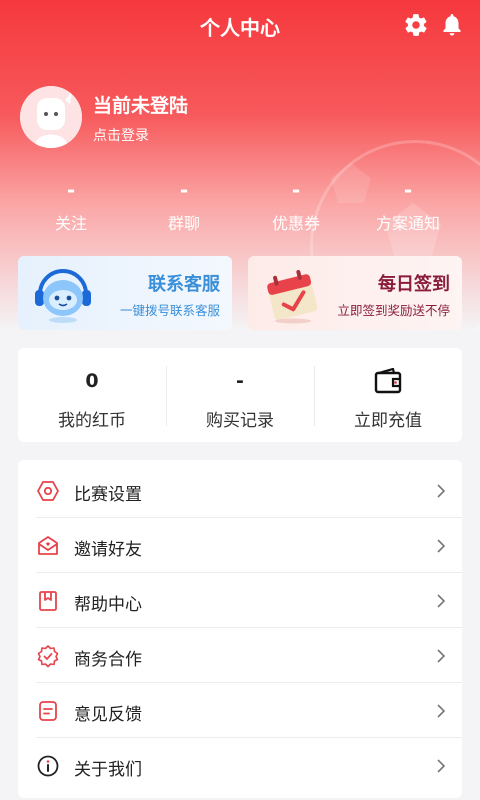  Describe the element at coordinates (48, 766) in the screenshot. I see `info-icon` at that location.